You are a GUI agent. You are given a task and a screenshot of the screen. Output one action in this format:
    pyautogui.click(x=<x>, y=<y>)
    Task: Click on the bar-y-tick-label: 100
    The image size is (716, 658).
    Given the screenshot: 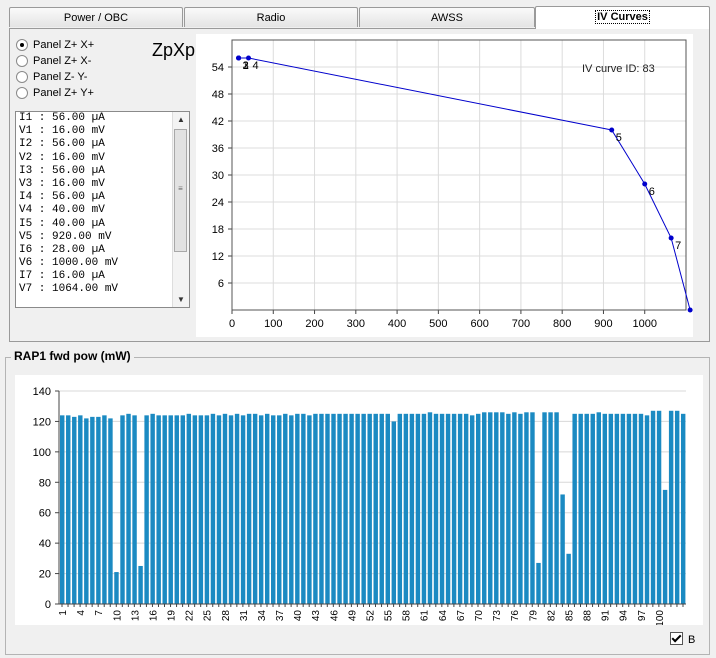 What is the action you would take?
    pyautogui.click(x=42, y=453)
    